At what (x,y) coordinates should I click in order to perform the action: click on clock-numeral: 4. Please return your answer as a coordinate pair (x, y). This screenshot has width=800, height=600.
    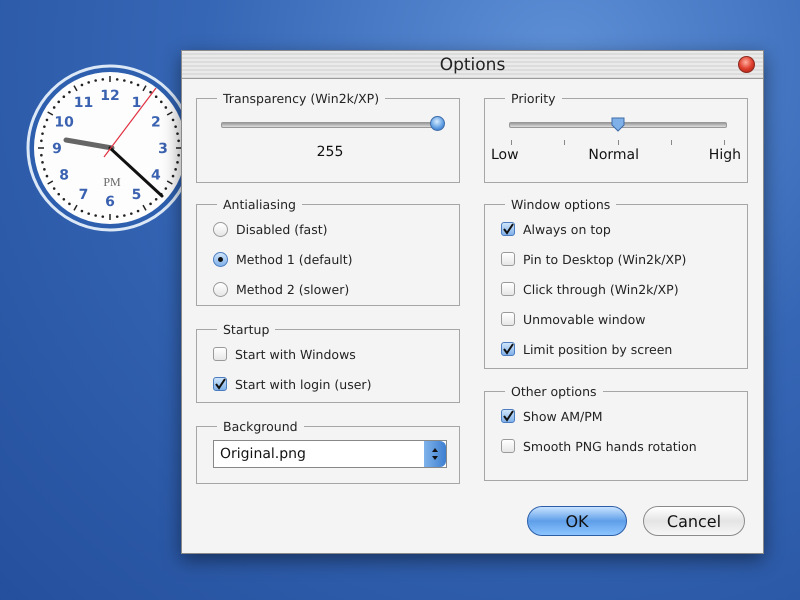
    Looking at the image, I should click on (156, 176).